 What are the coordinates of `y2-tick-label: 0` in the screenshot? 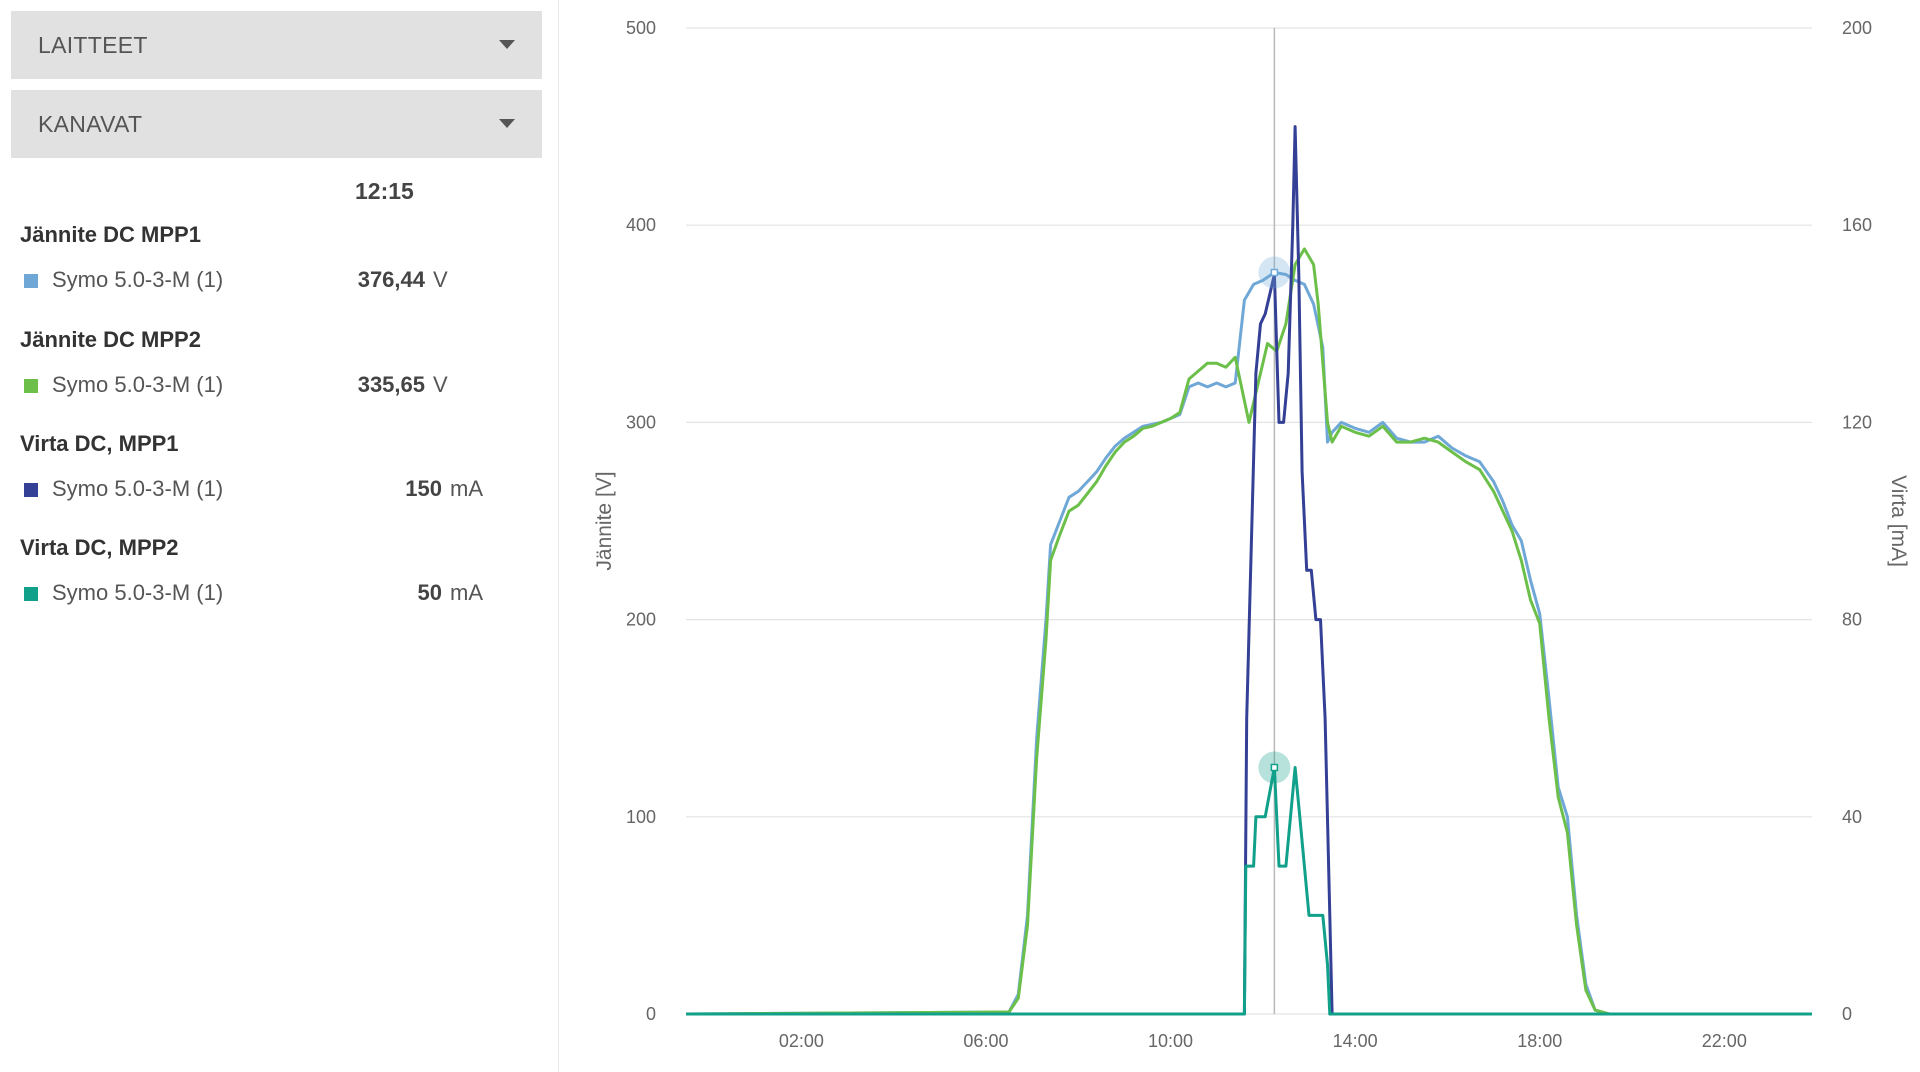 It's located at (1847, 1014).